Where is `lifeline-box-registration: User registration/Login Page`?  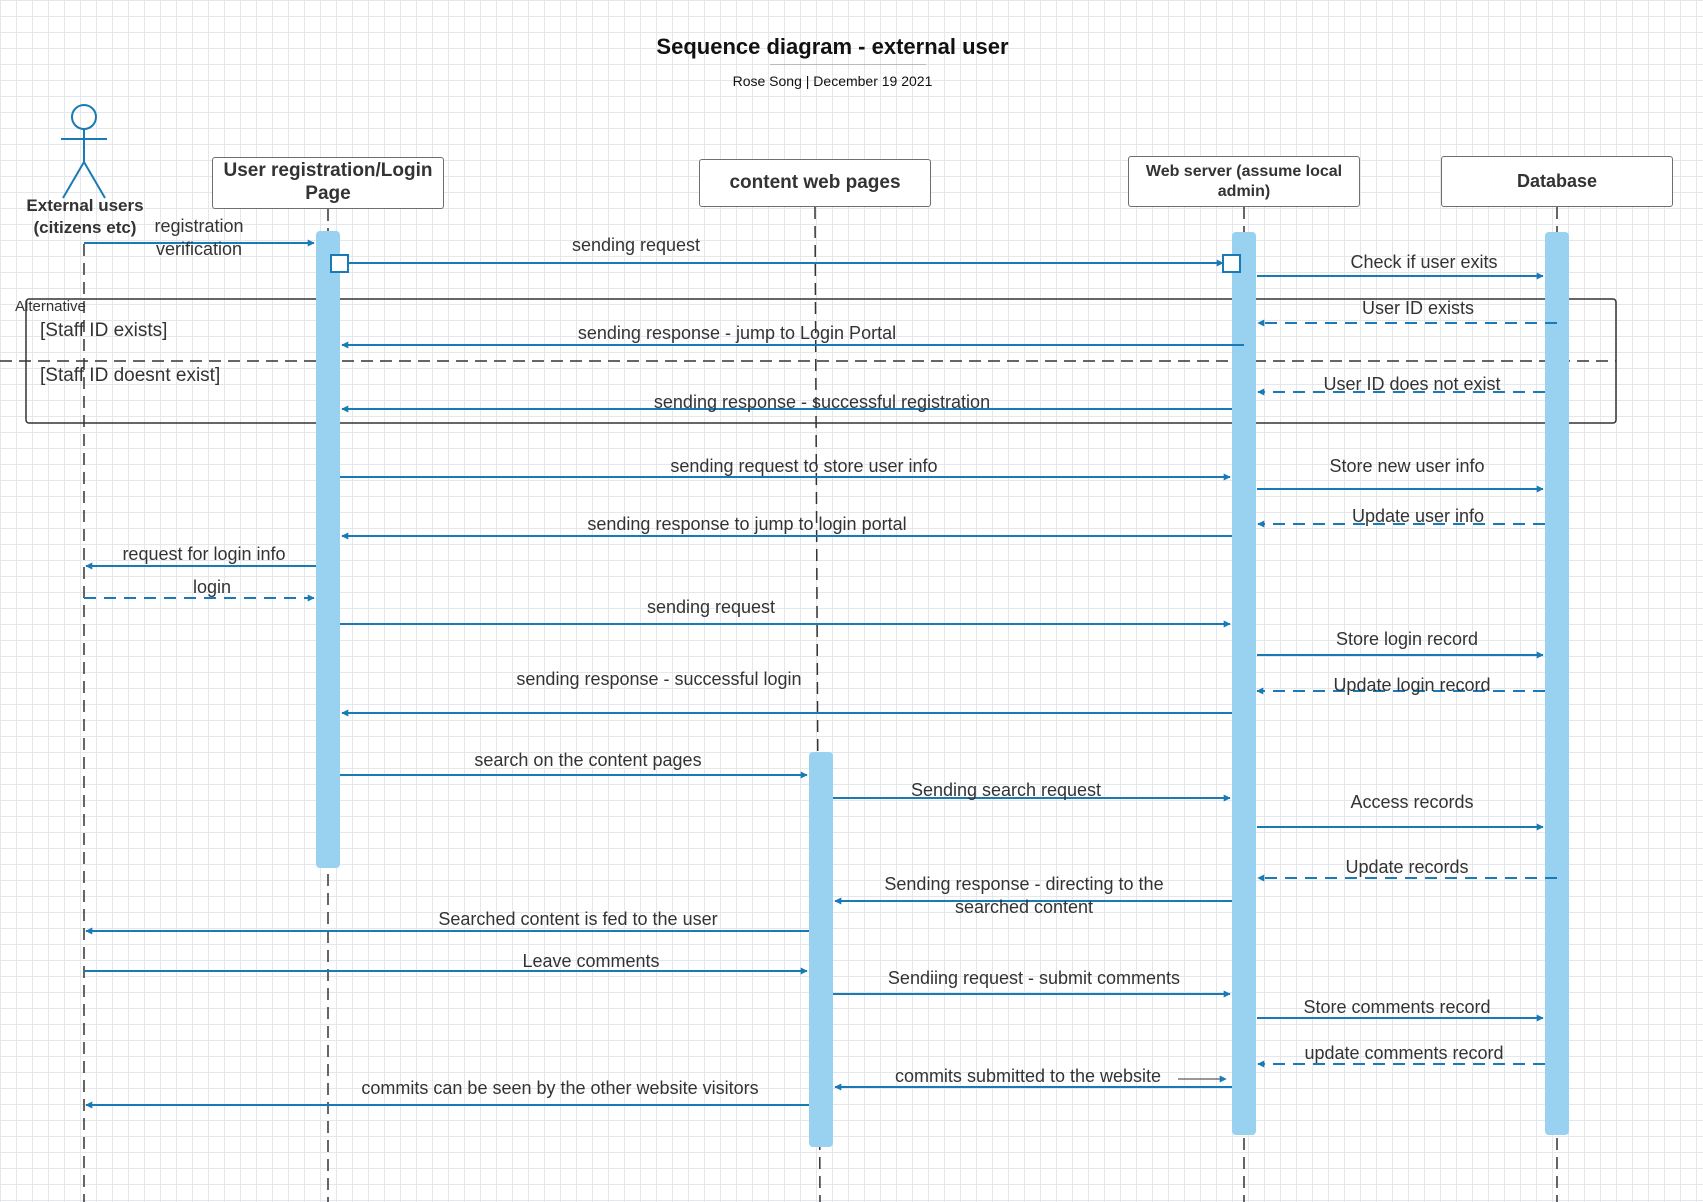 lifeline-box-registration: User registration/Login Page is located at coordinates (328, 183).